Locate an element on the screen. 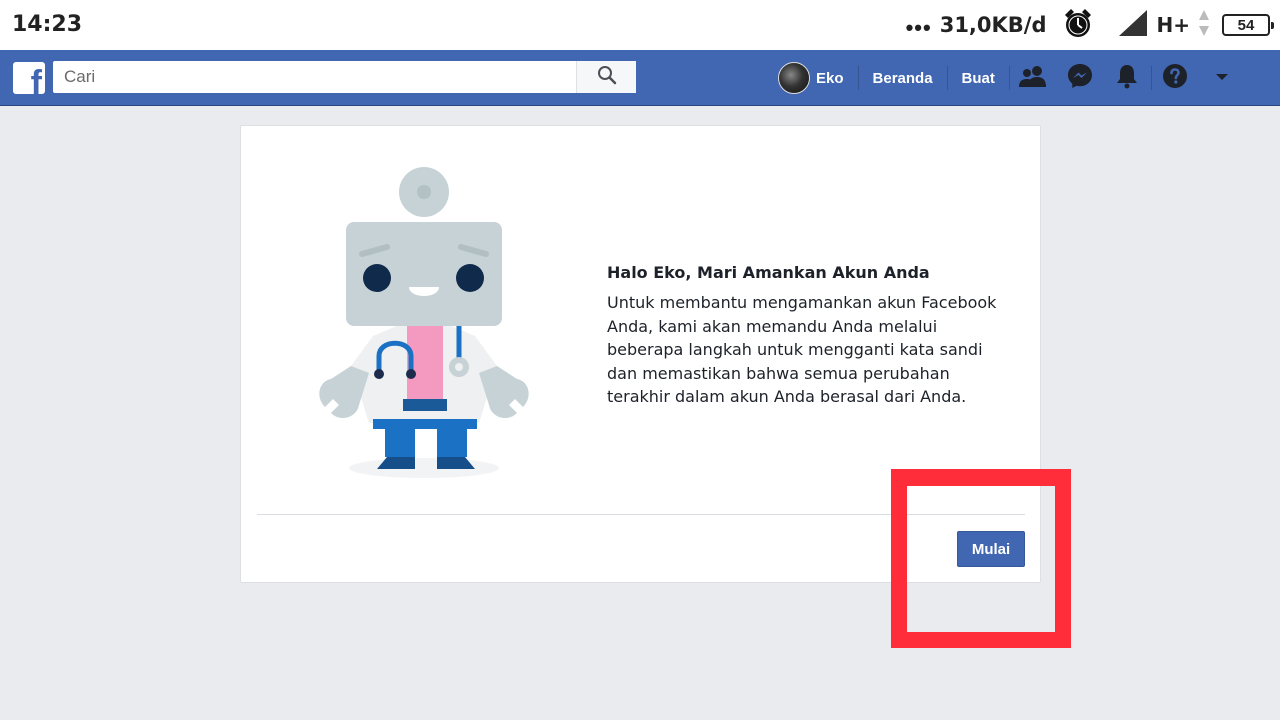  highlight-box is located at coordinates (981, 558).